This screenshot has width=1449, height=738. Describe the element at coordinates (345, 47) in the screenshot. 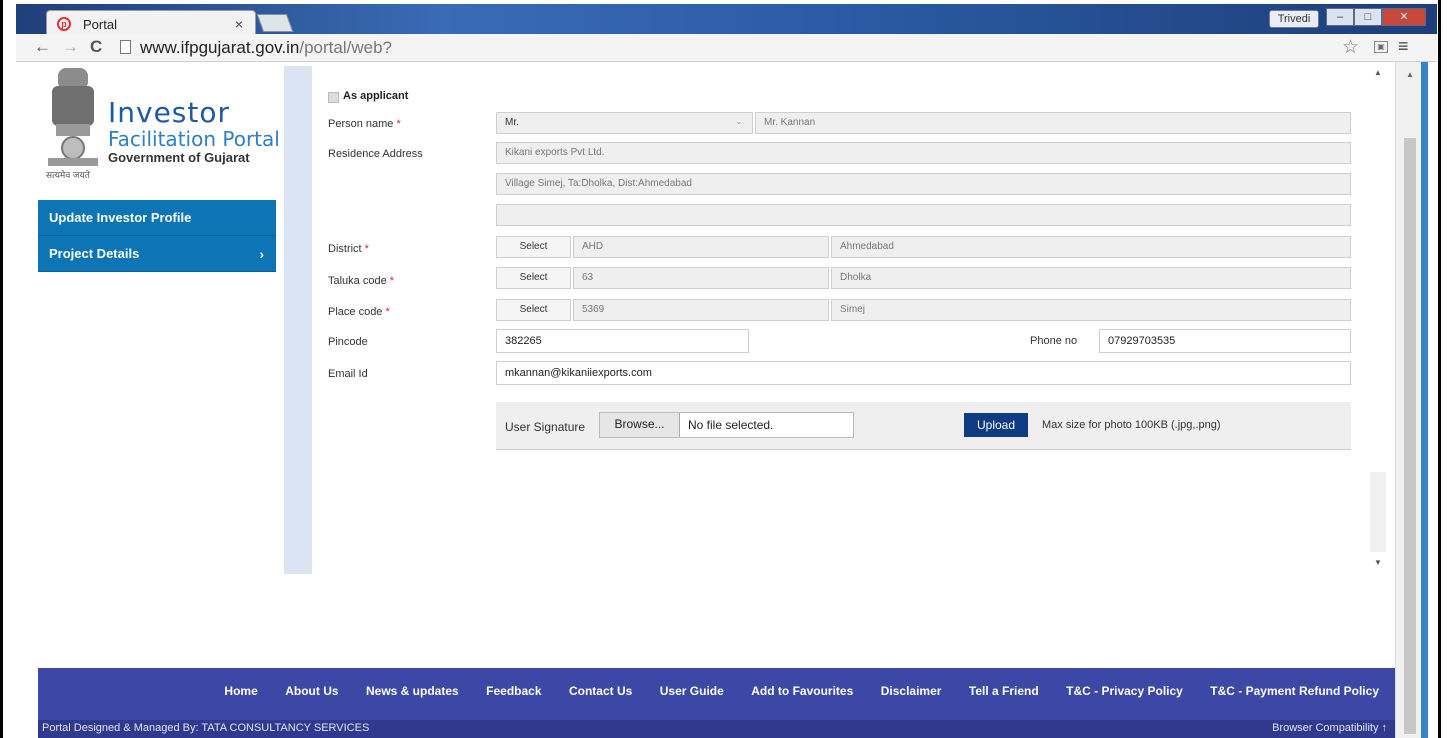

I see `url-path: /portal/web?` at that location.